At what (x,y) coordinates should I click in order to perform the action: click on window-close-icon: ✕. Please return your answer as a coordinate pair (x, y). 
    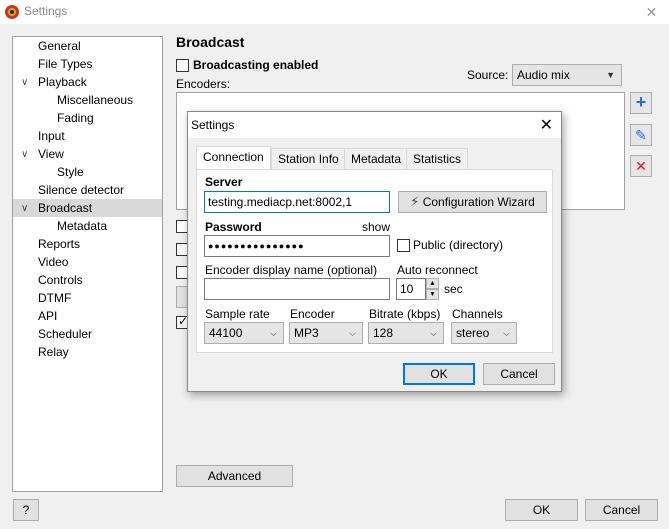
    Looking at the image, I should click on (651, 12).